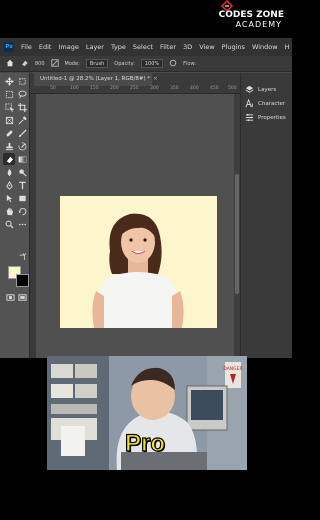  I want to click on rotate-view-tool-icon, so click(22, 211).